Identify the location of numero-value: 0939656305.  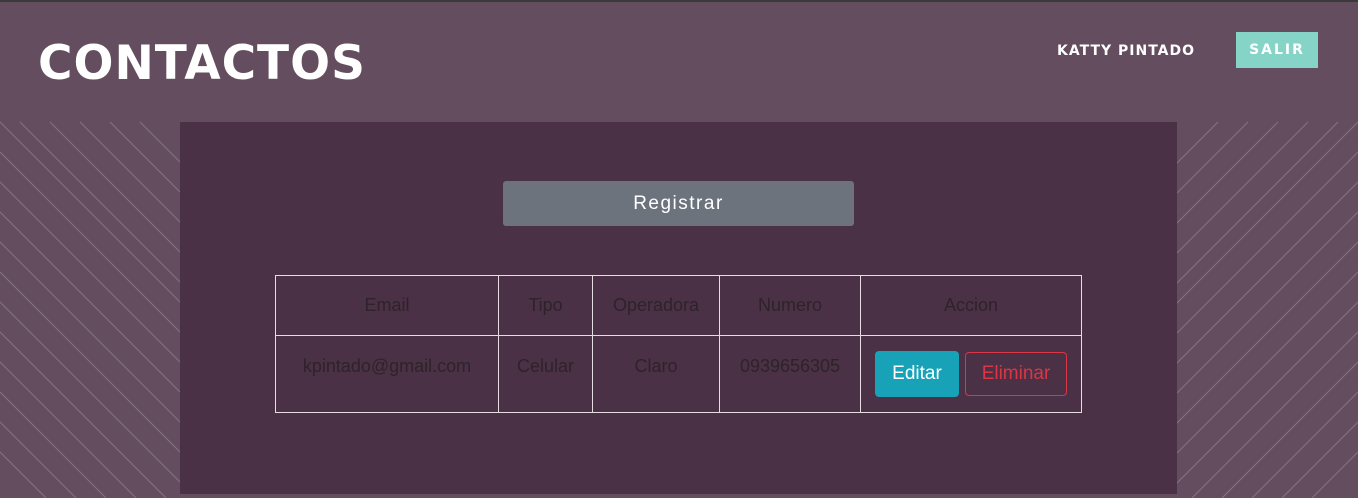
(790, 365).